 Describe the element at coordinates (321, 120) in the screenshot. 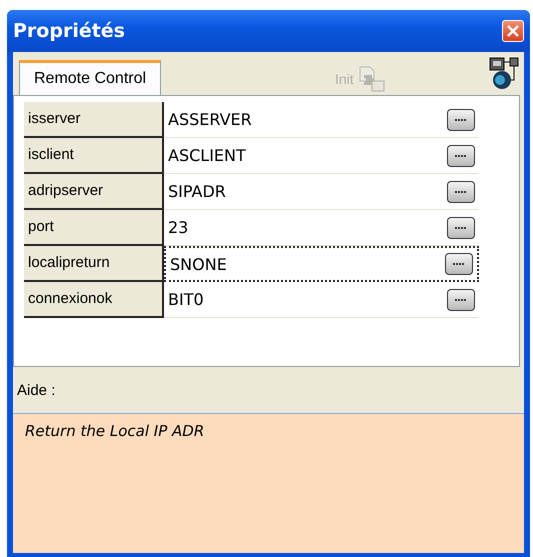

I see `property-value-field: ASSERVER` at that location.